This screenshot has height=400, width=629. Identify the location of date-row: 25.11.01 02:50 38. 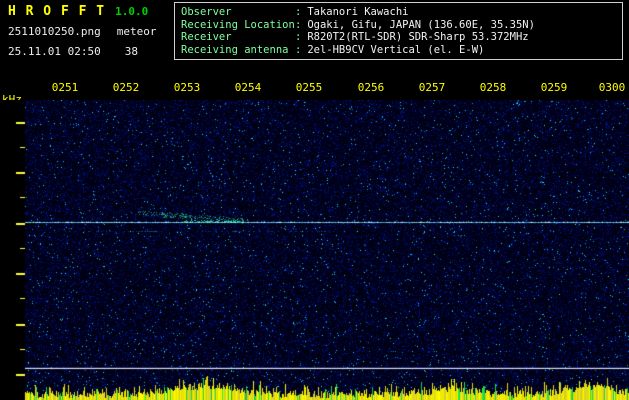
(82, 51).